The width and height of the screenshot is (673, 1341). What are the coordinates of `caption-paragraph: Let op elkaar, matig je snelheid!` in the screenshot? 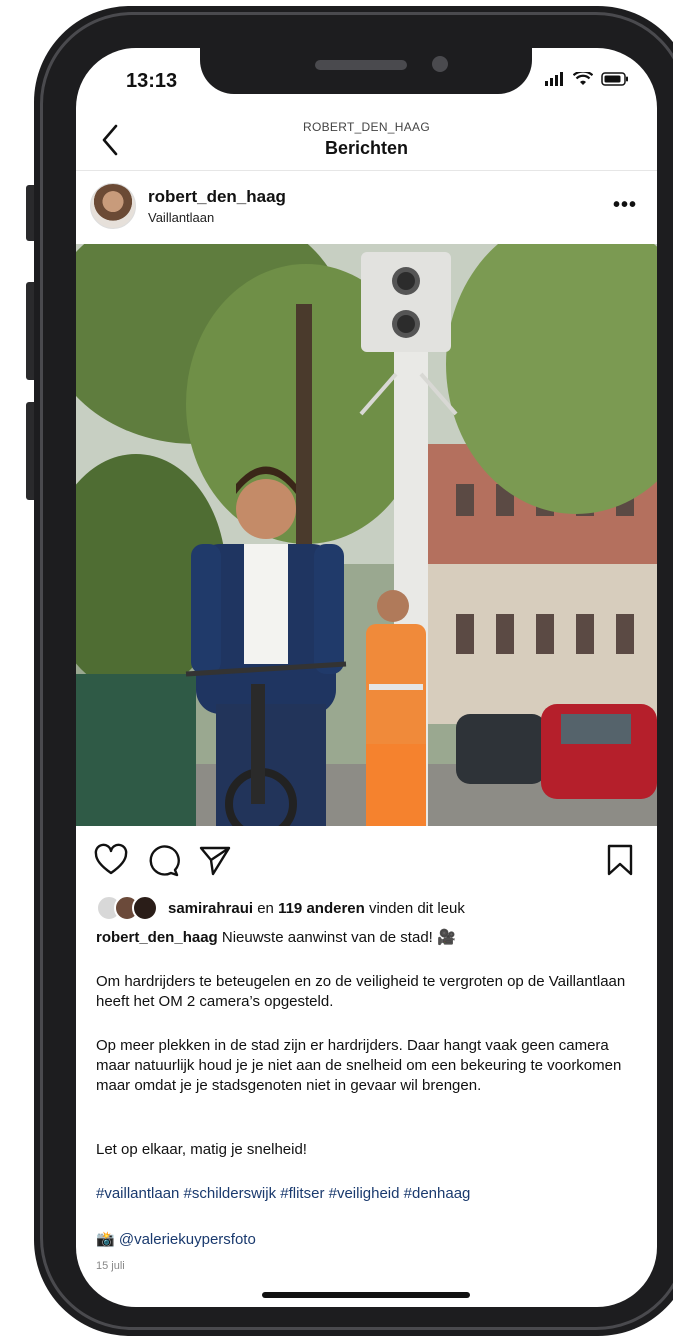 It's located at (201, 1149).